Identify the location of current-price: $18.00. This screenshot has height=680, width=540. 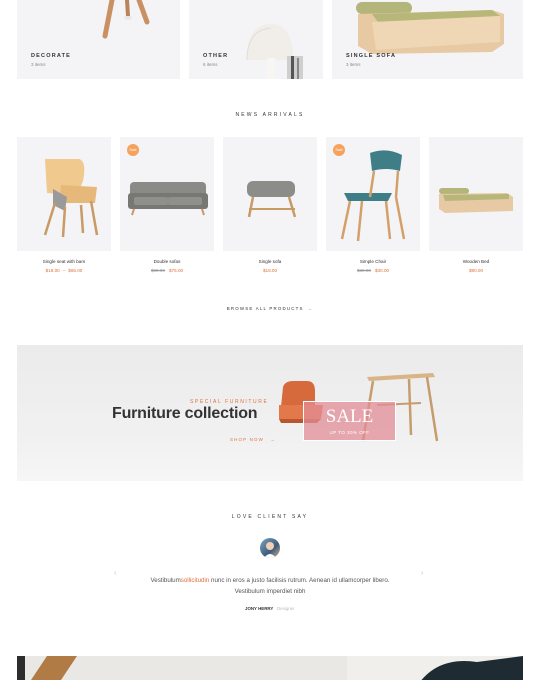
(270, 270).